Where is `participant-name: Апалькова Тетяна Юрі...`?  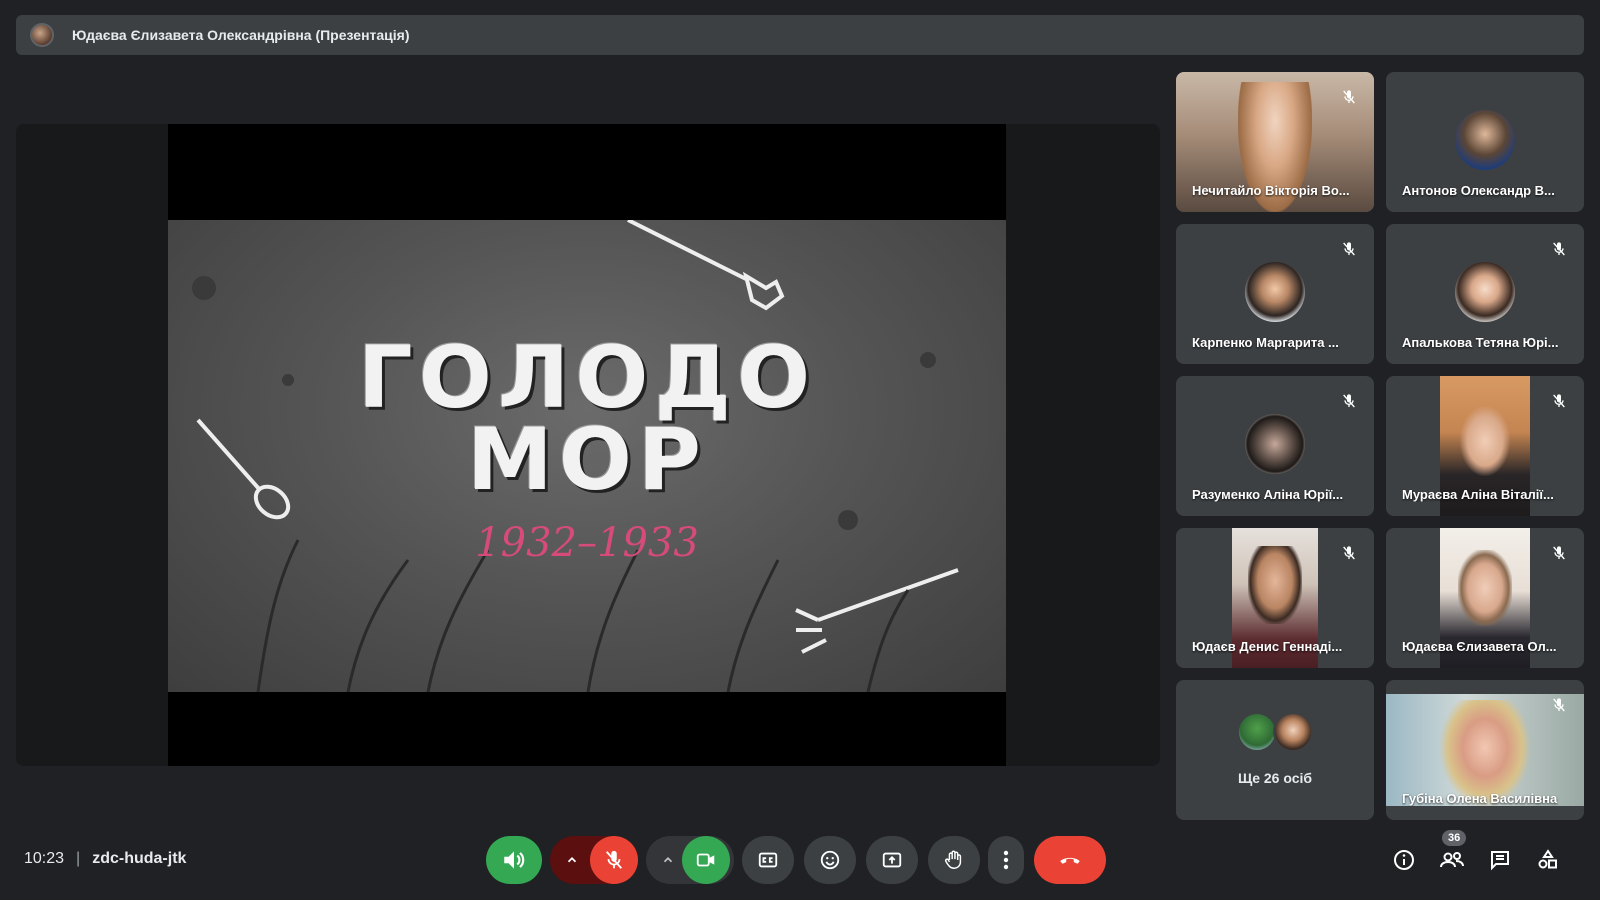
participant-name: Апалькова Тетяна Юрі... is located at coordinates (1480, 342).